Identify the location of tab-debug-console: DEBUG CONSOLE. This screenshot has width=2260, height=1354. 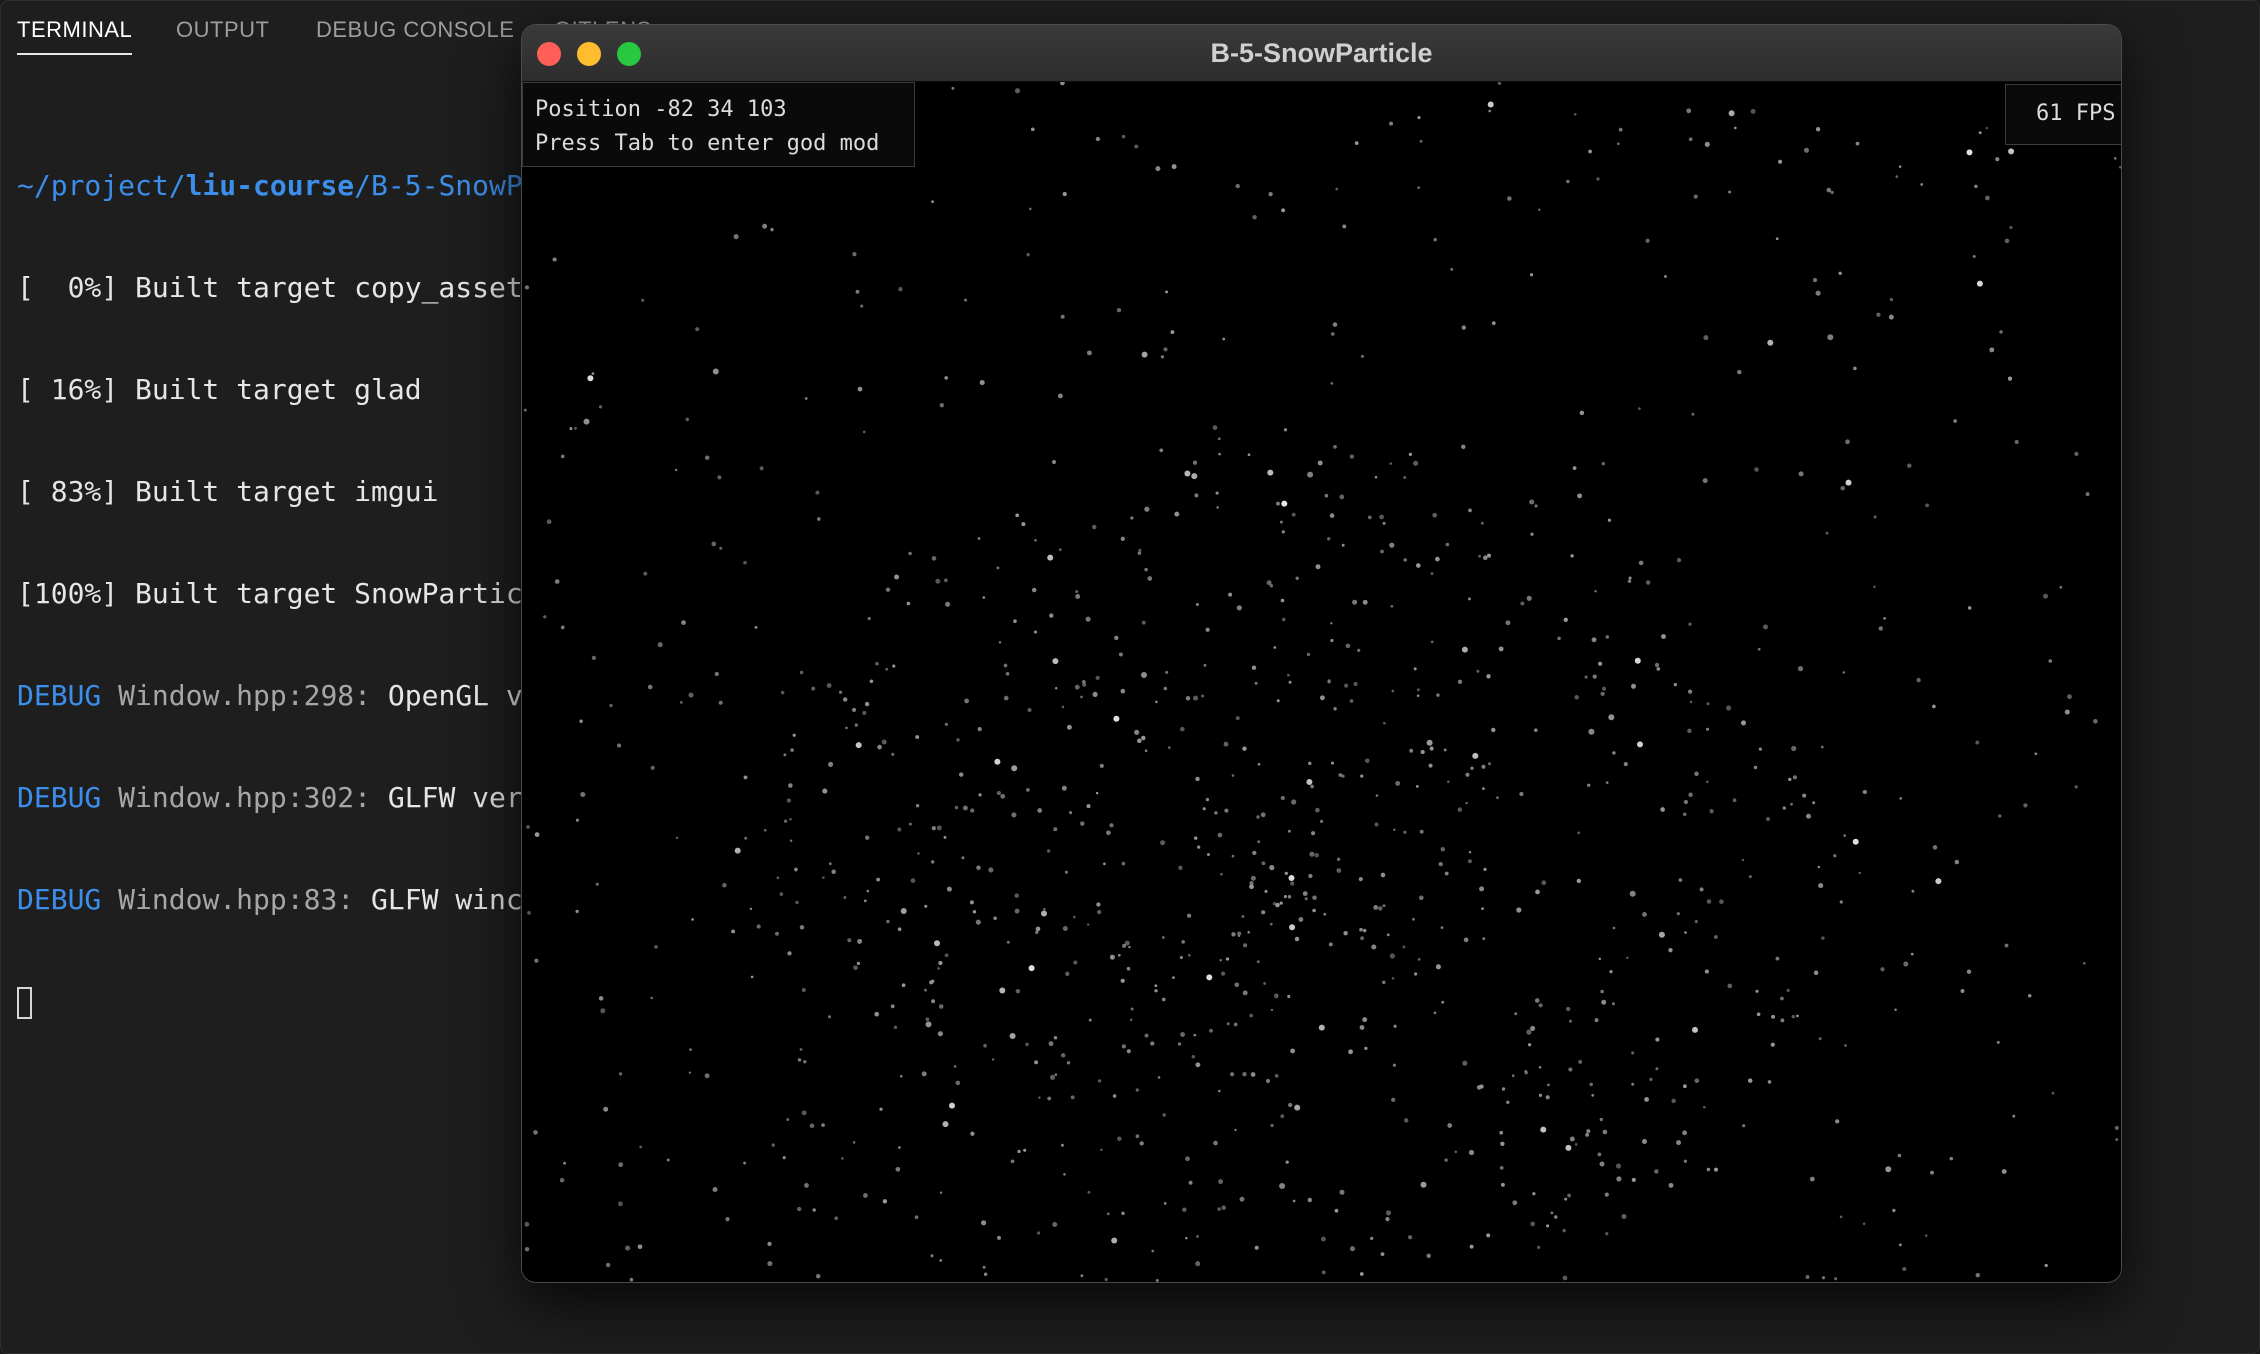
(415, 35).